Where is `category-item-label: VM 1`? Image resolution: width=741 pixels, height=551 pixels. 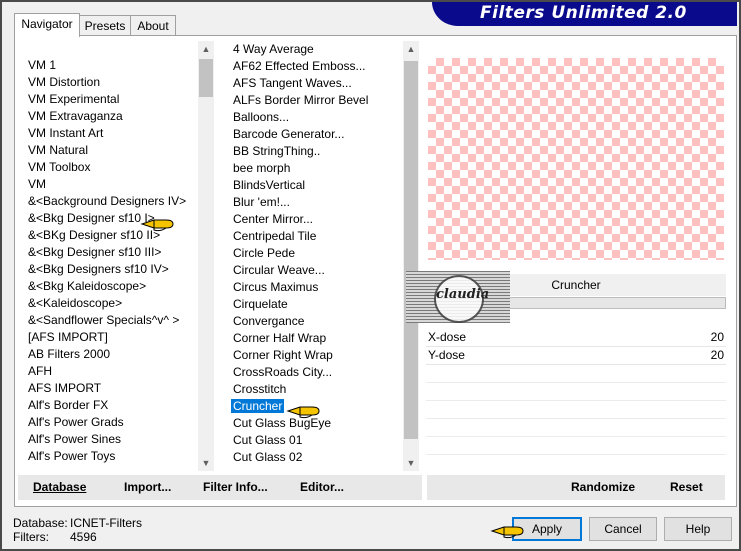 category-item-label: VM 1 is located at coordinates (42, 65).